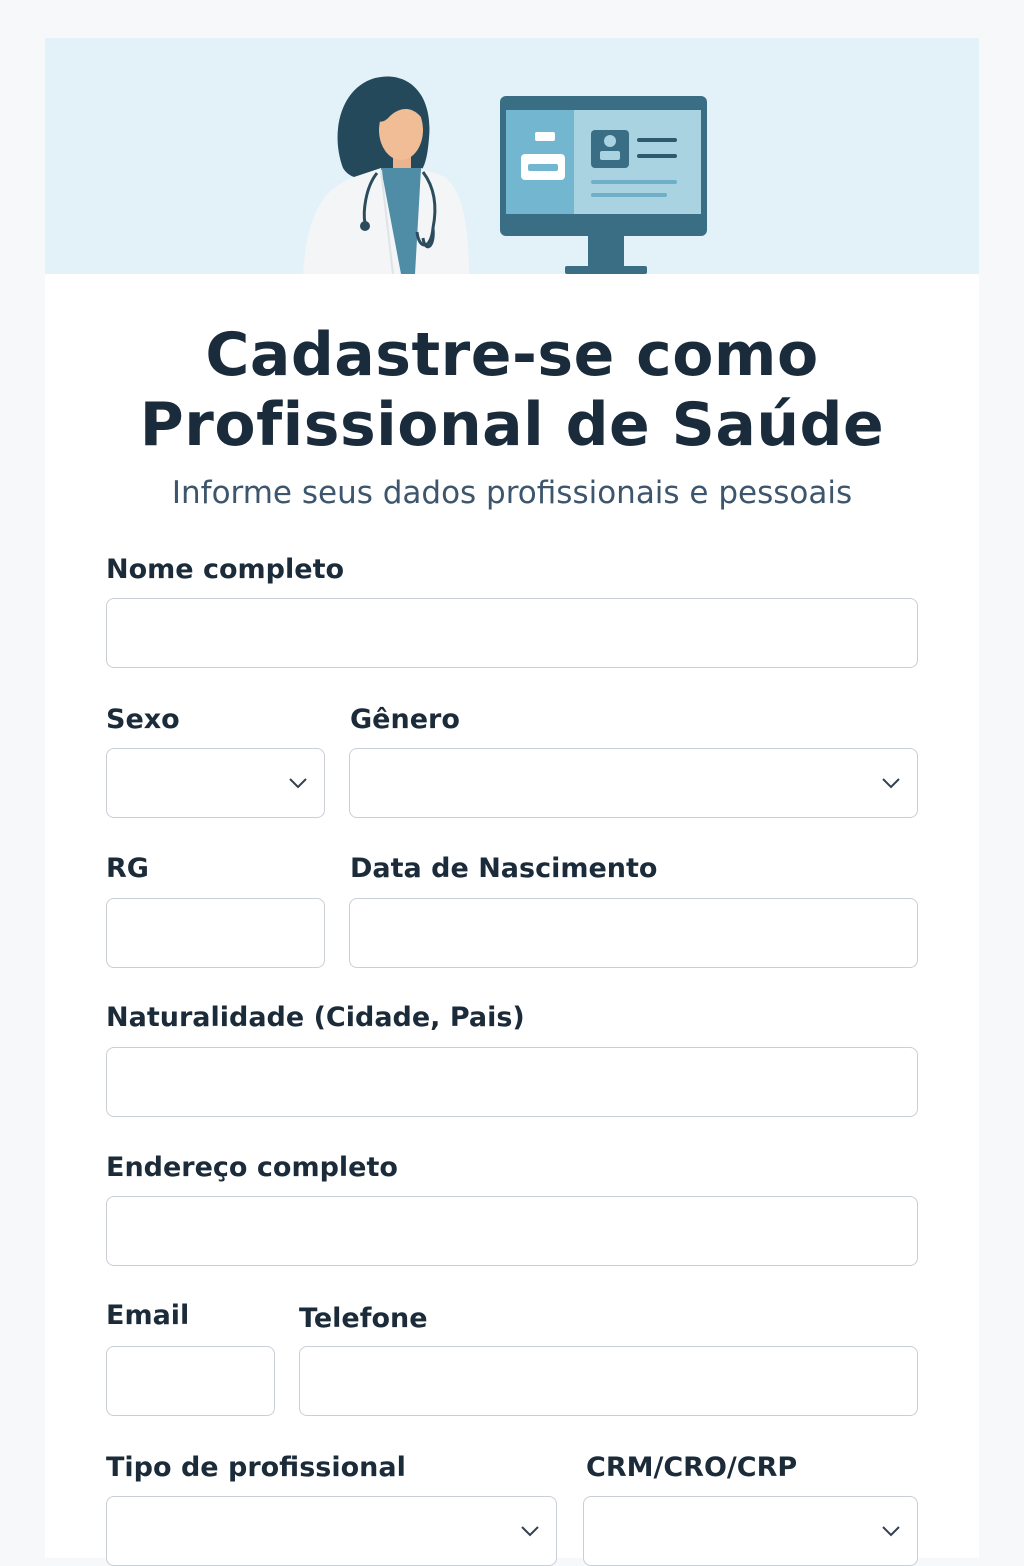 Image resolution: width=1024 pixels, height=1566 pixels. I want to click on data-nascimento-input, so click(633, 933).